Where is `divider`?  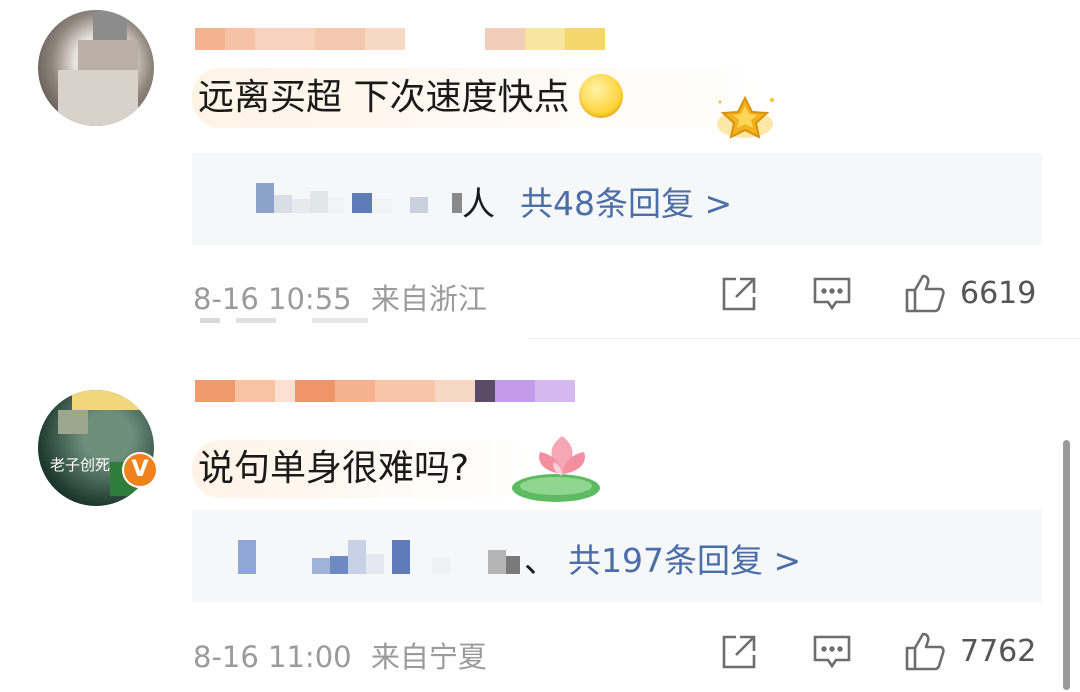 divider is located at coordinates (804, 338).